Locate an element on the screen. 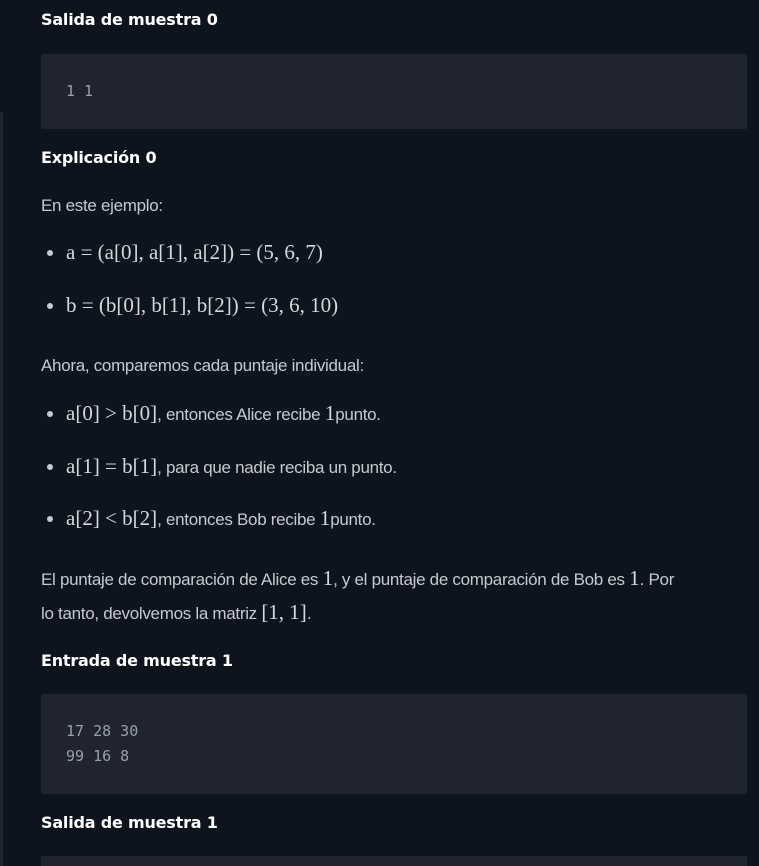 The width and height of the screenshot is (759, 866). conclusion-text: El puntaje de comparación de Alice es is located at coordinates (182, 579).